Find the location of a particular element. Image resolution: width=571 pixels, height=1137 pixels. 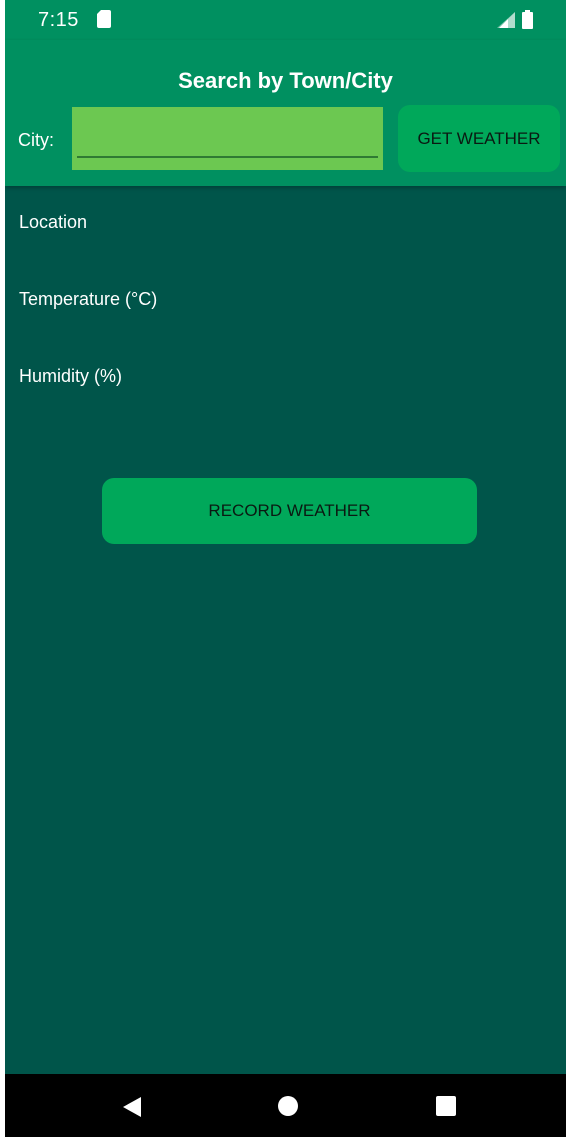

page-title: Search by Town/City is located at coordinates (285, 80).